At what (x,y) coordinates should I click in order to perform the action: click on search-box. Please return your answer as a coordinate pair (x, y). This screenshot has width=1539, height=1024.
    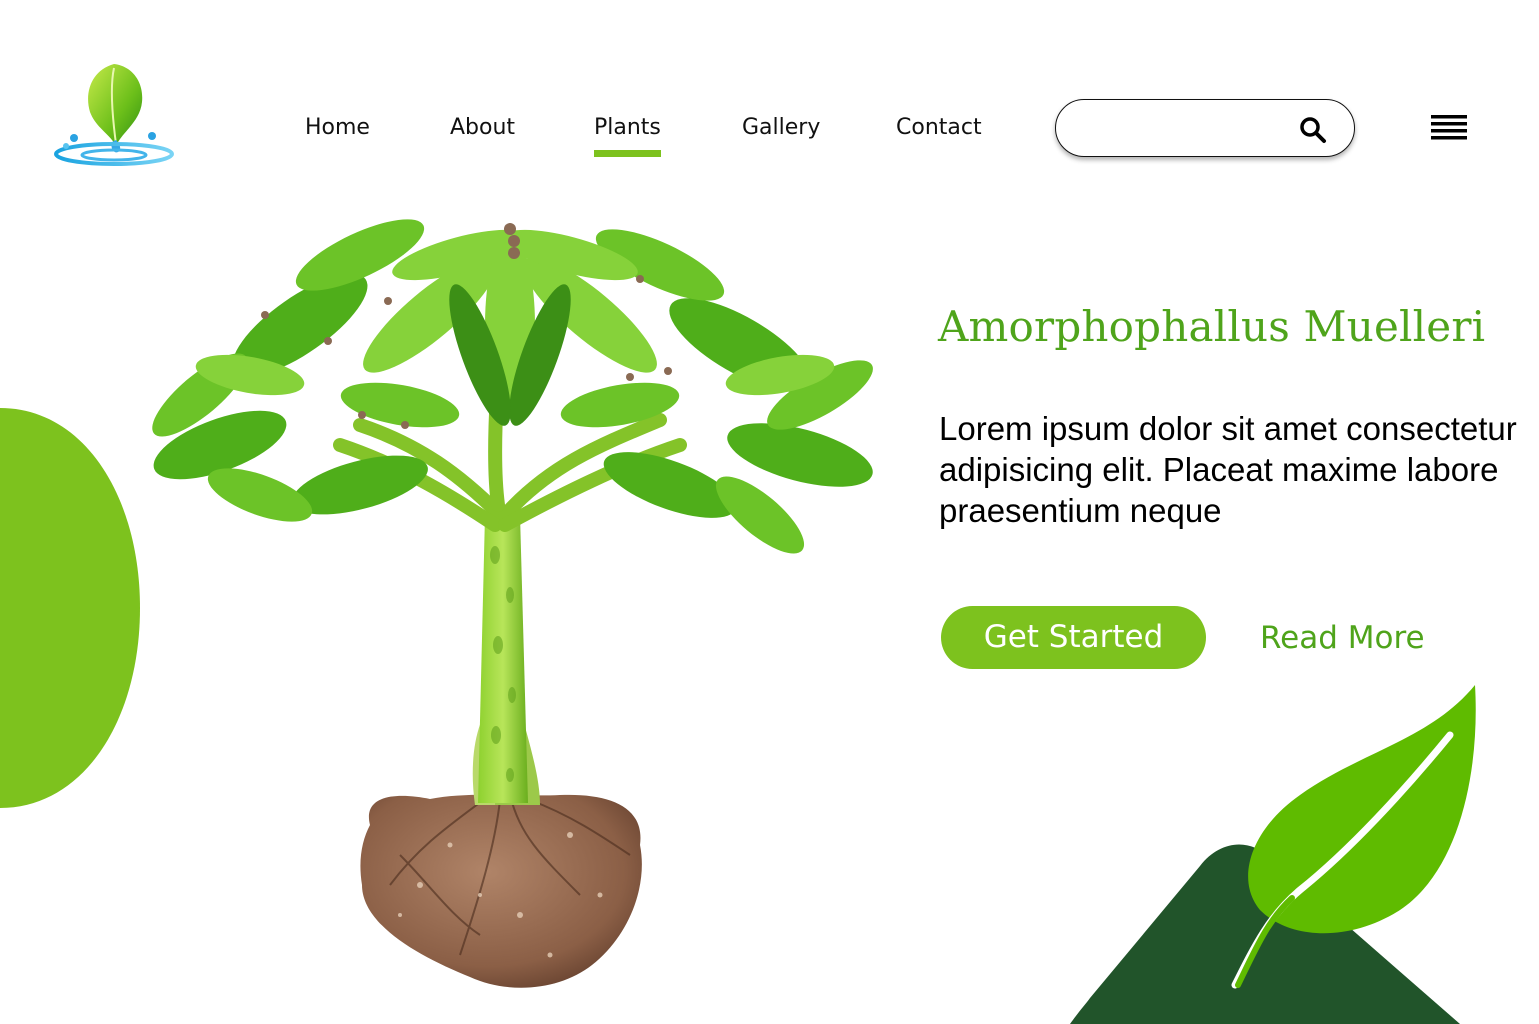
    Looking at the image, I should click on (1205, 128).